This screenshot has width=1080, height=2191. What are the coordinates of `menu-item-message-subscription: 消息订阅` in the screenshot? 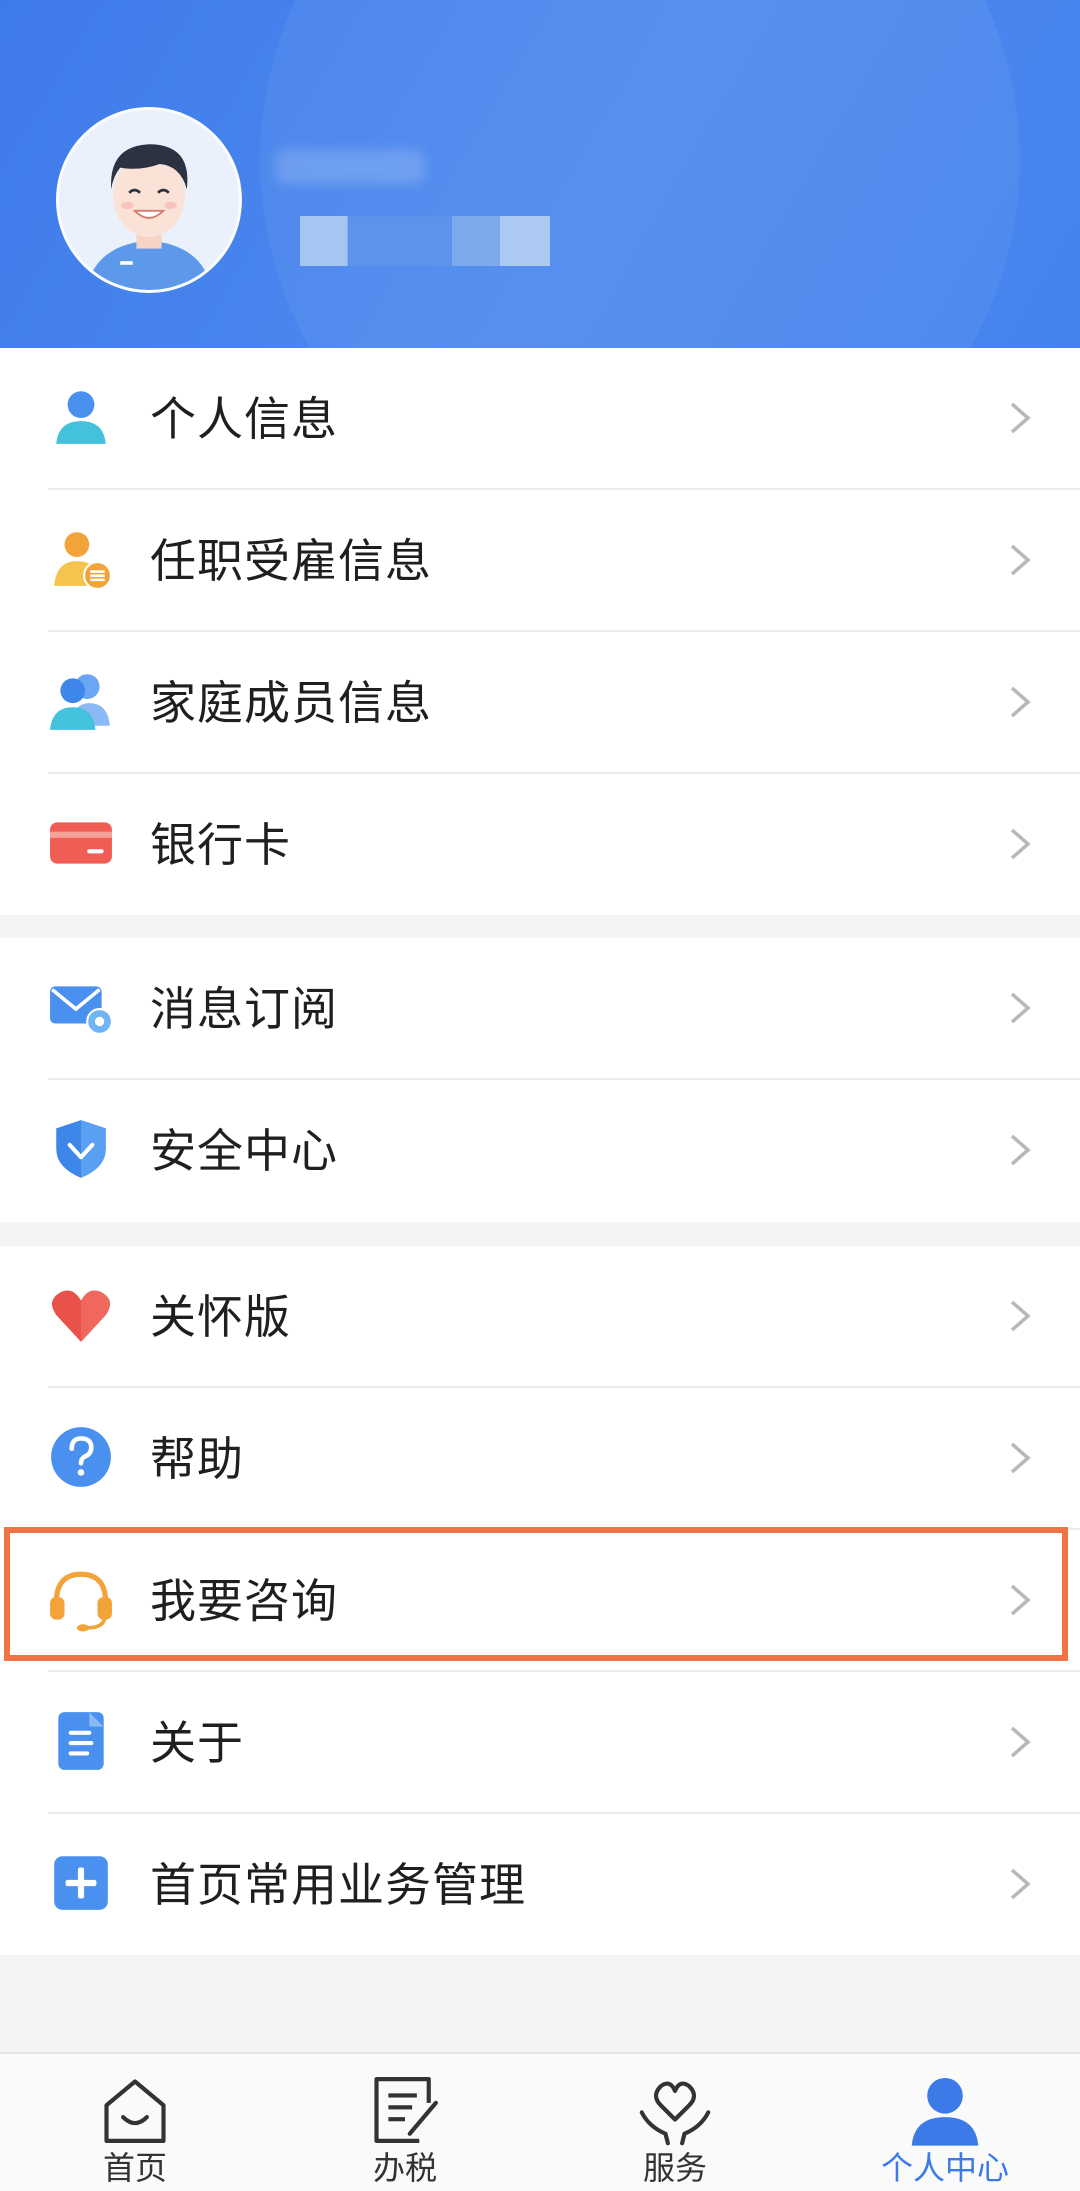 It's located at (540, 1008).